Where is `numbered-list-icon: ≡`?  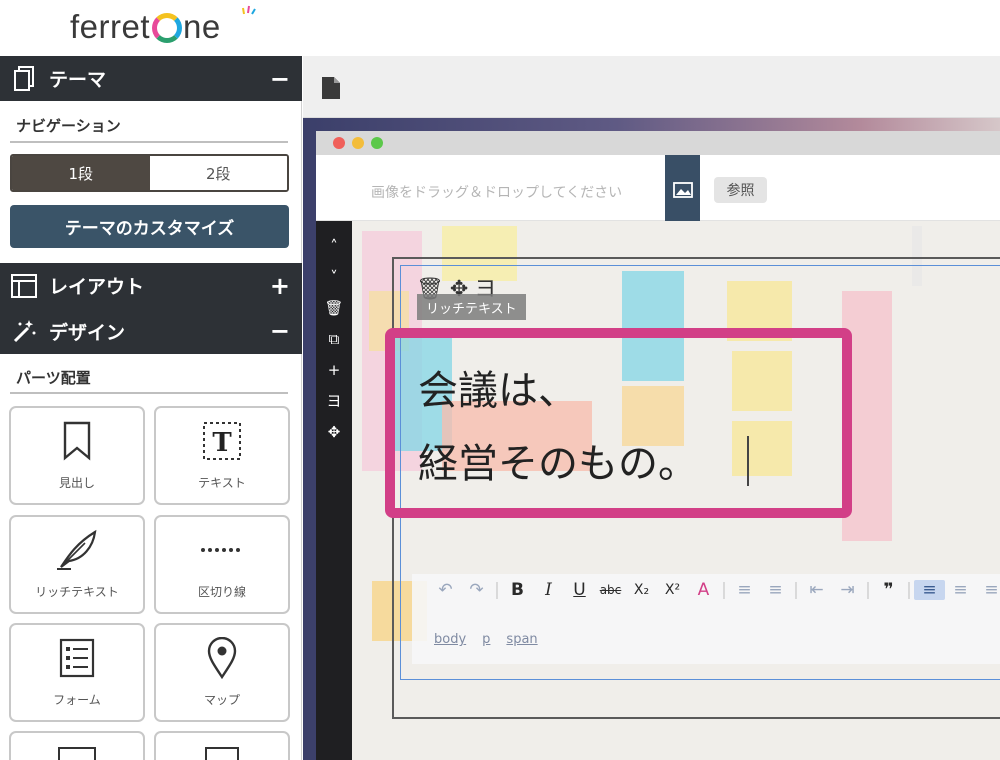
numbered-list-icon: ≡ is located at coordinates (744, 590).